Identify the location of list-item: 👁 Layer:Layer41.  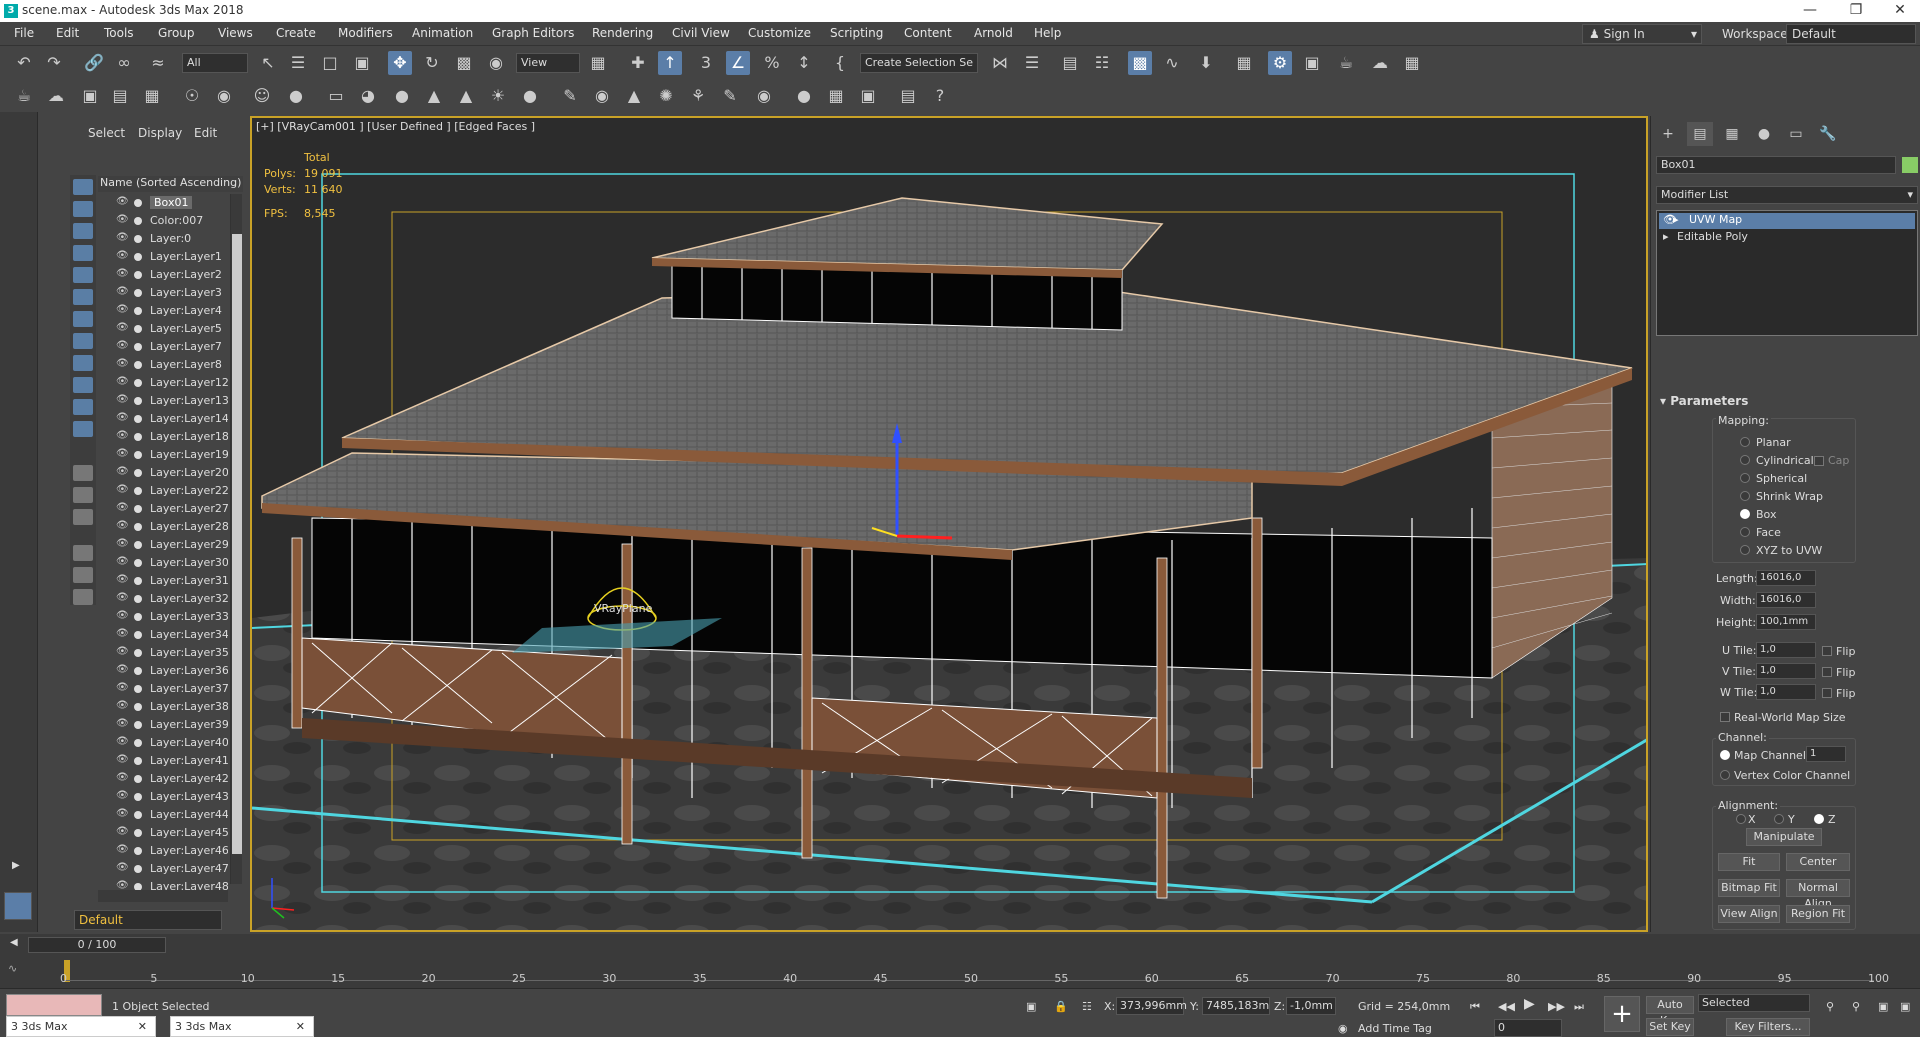
(163, 761).